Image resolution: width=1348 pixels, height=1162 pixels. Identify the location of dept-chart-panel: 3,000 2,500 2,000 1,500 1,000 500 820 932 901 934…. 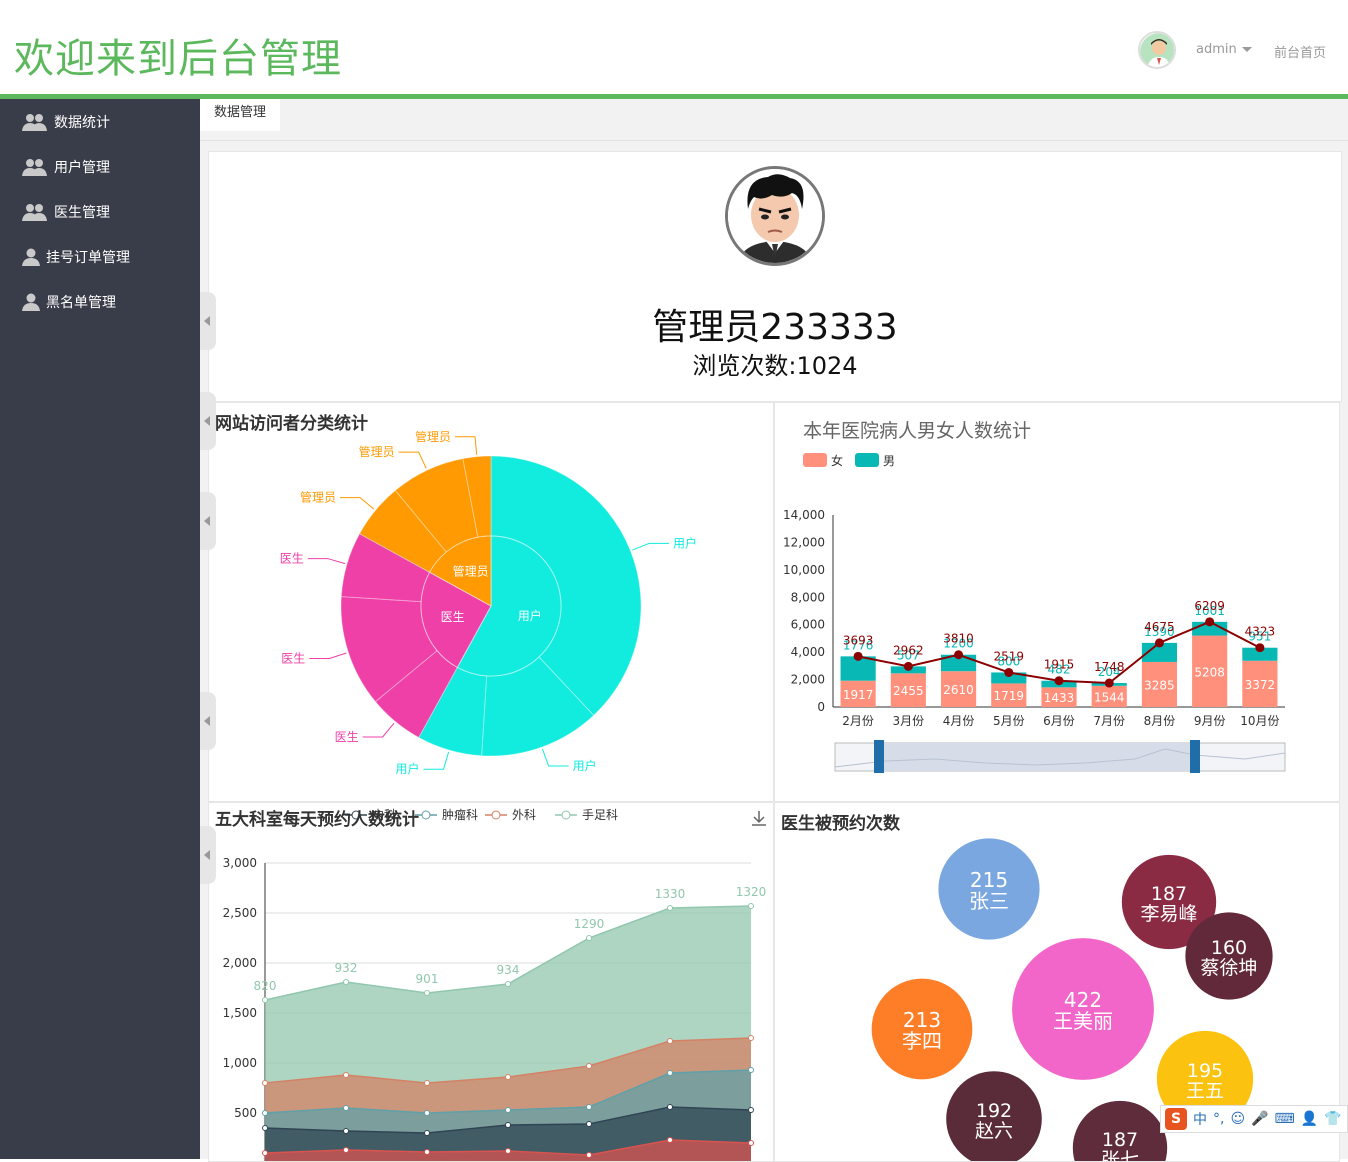
(491, 982).